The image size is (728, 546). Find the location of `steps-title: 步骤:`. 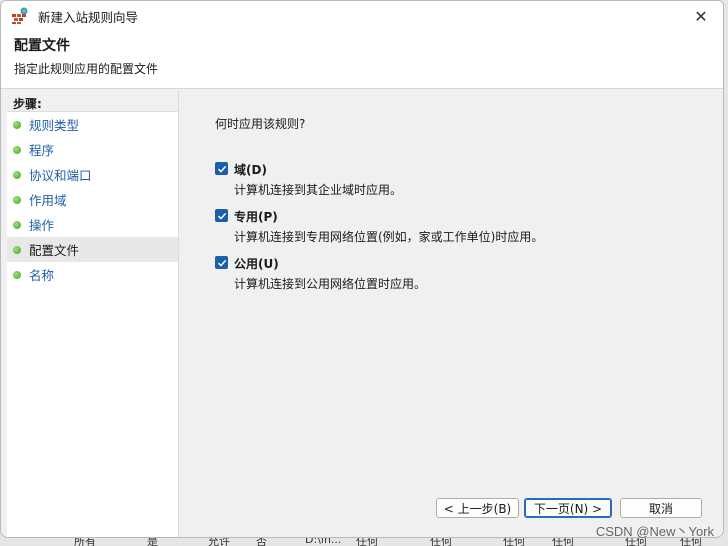

steps-title: 步骤: is located at coordinates (92, 101).